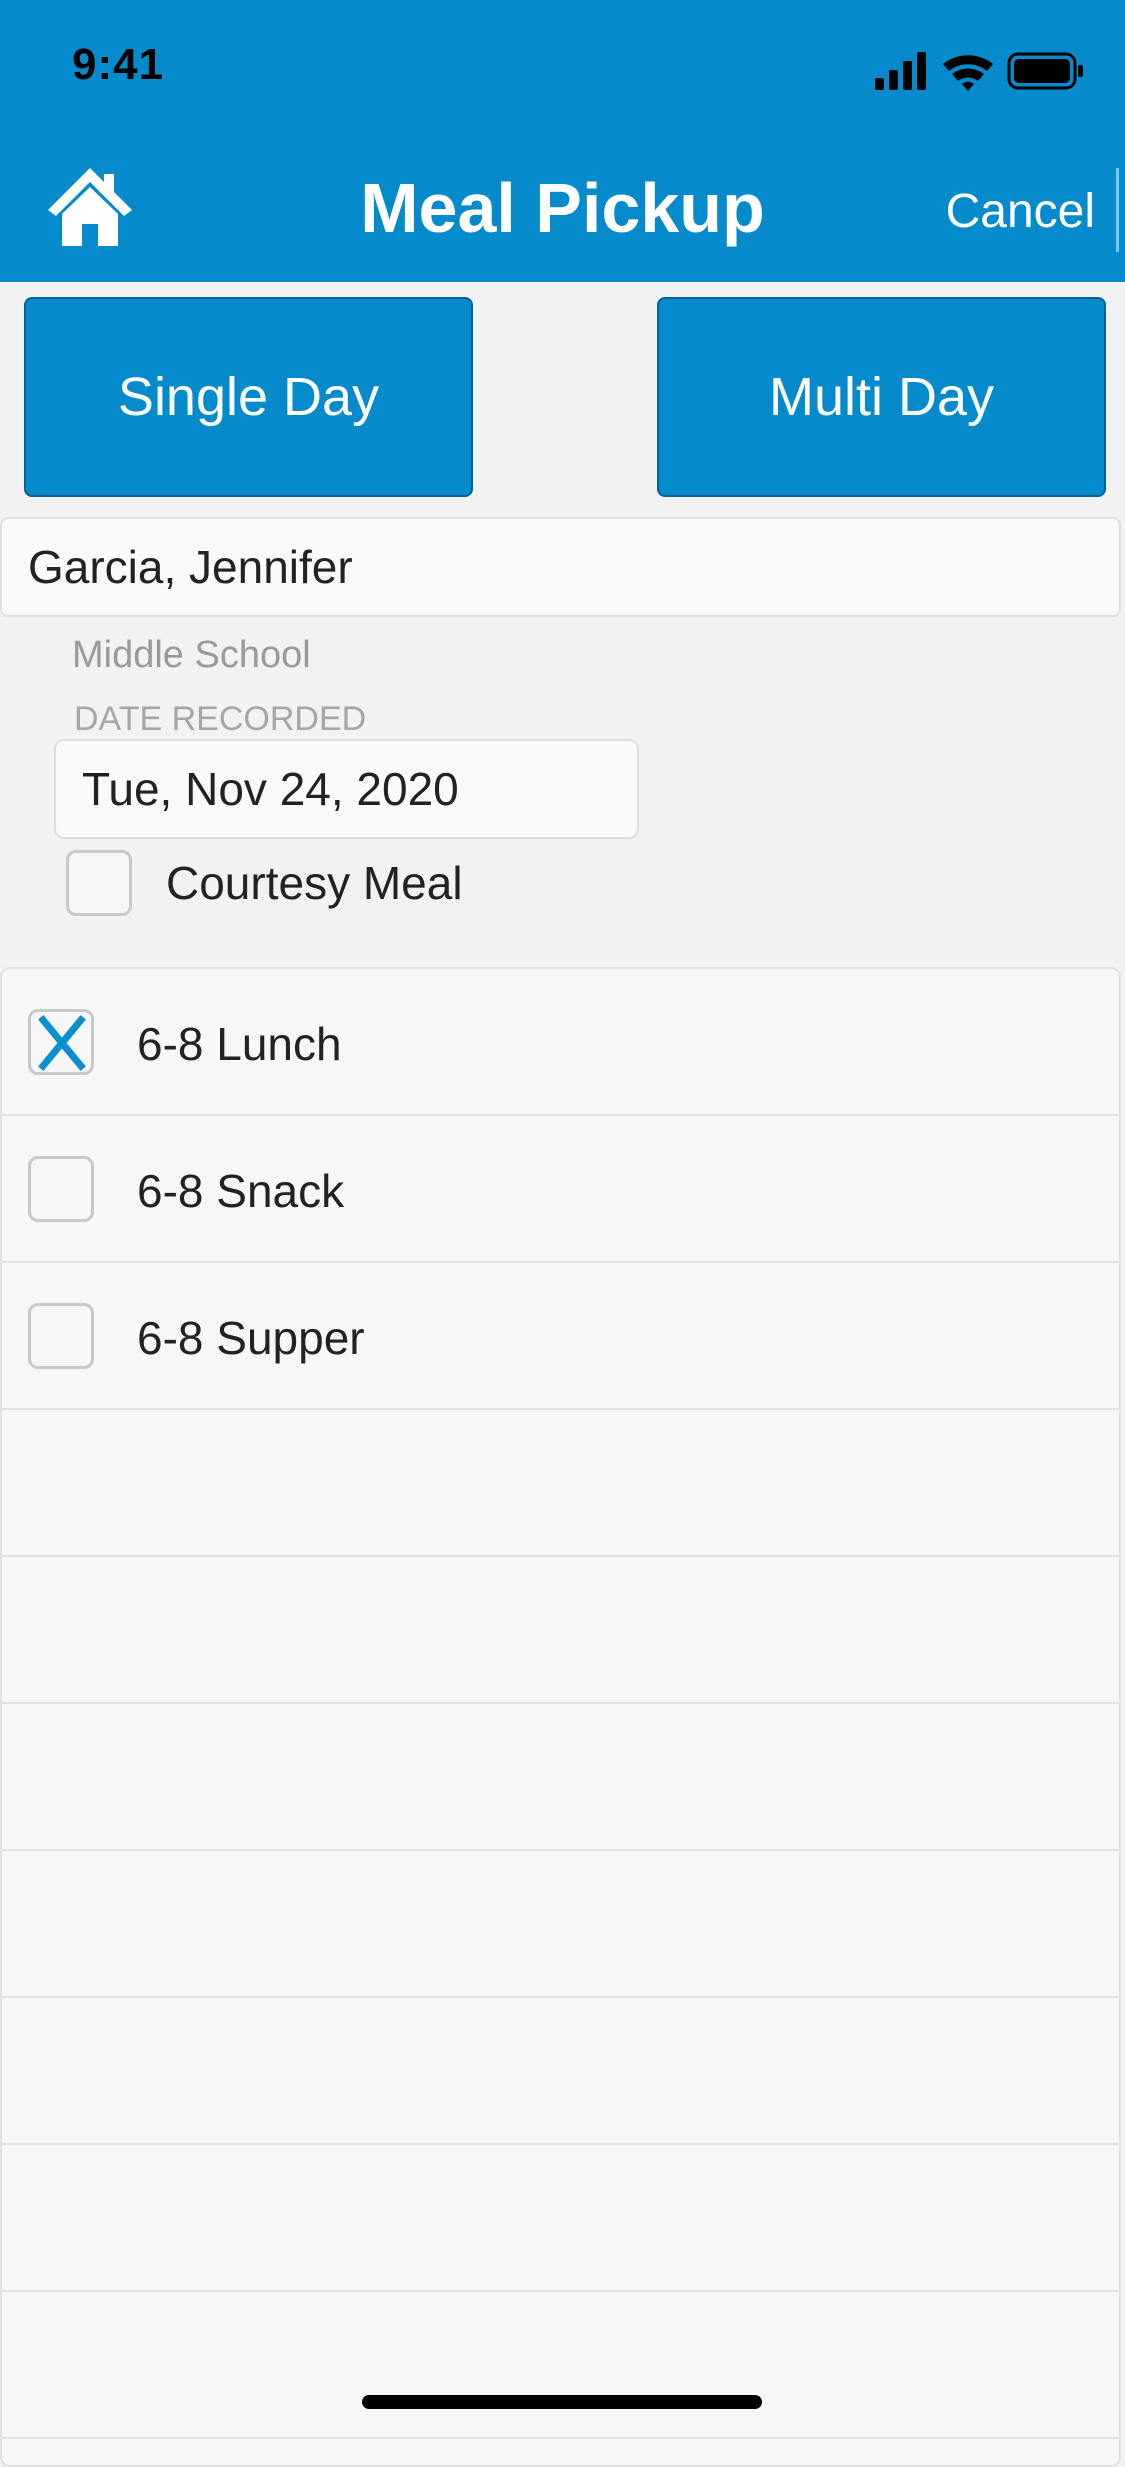 Image resolution: width=1125 pixels, height=2467 pixels. I want to click on home-indicator, so click(562, 2402).